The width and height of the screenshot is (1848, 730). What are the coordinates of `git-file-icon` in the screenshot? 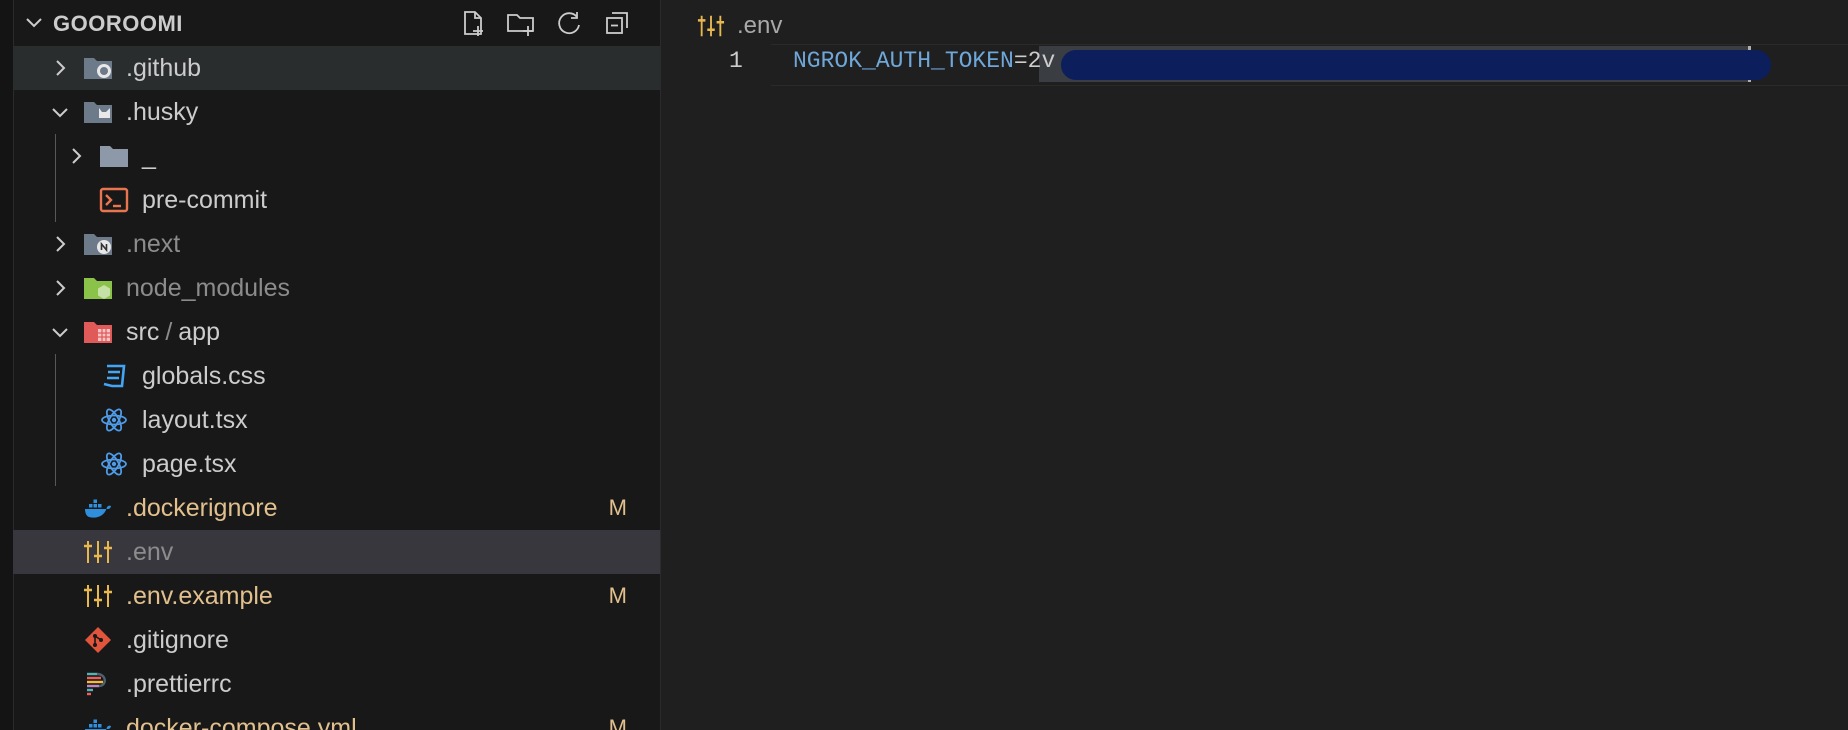 It's located at (98, 640).